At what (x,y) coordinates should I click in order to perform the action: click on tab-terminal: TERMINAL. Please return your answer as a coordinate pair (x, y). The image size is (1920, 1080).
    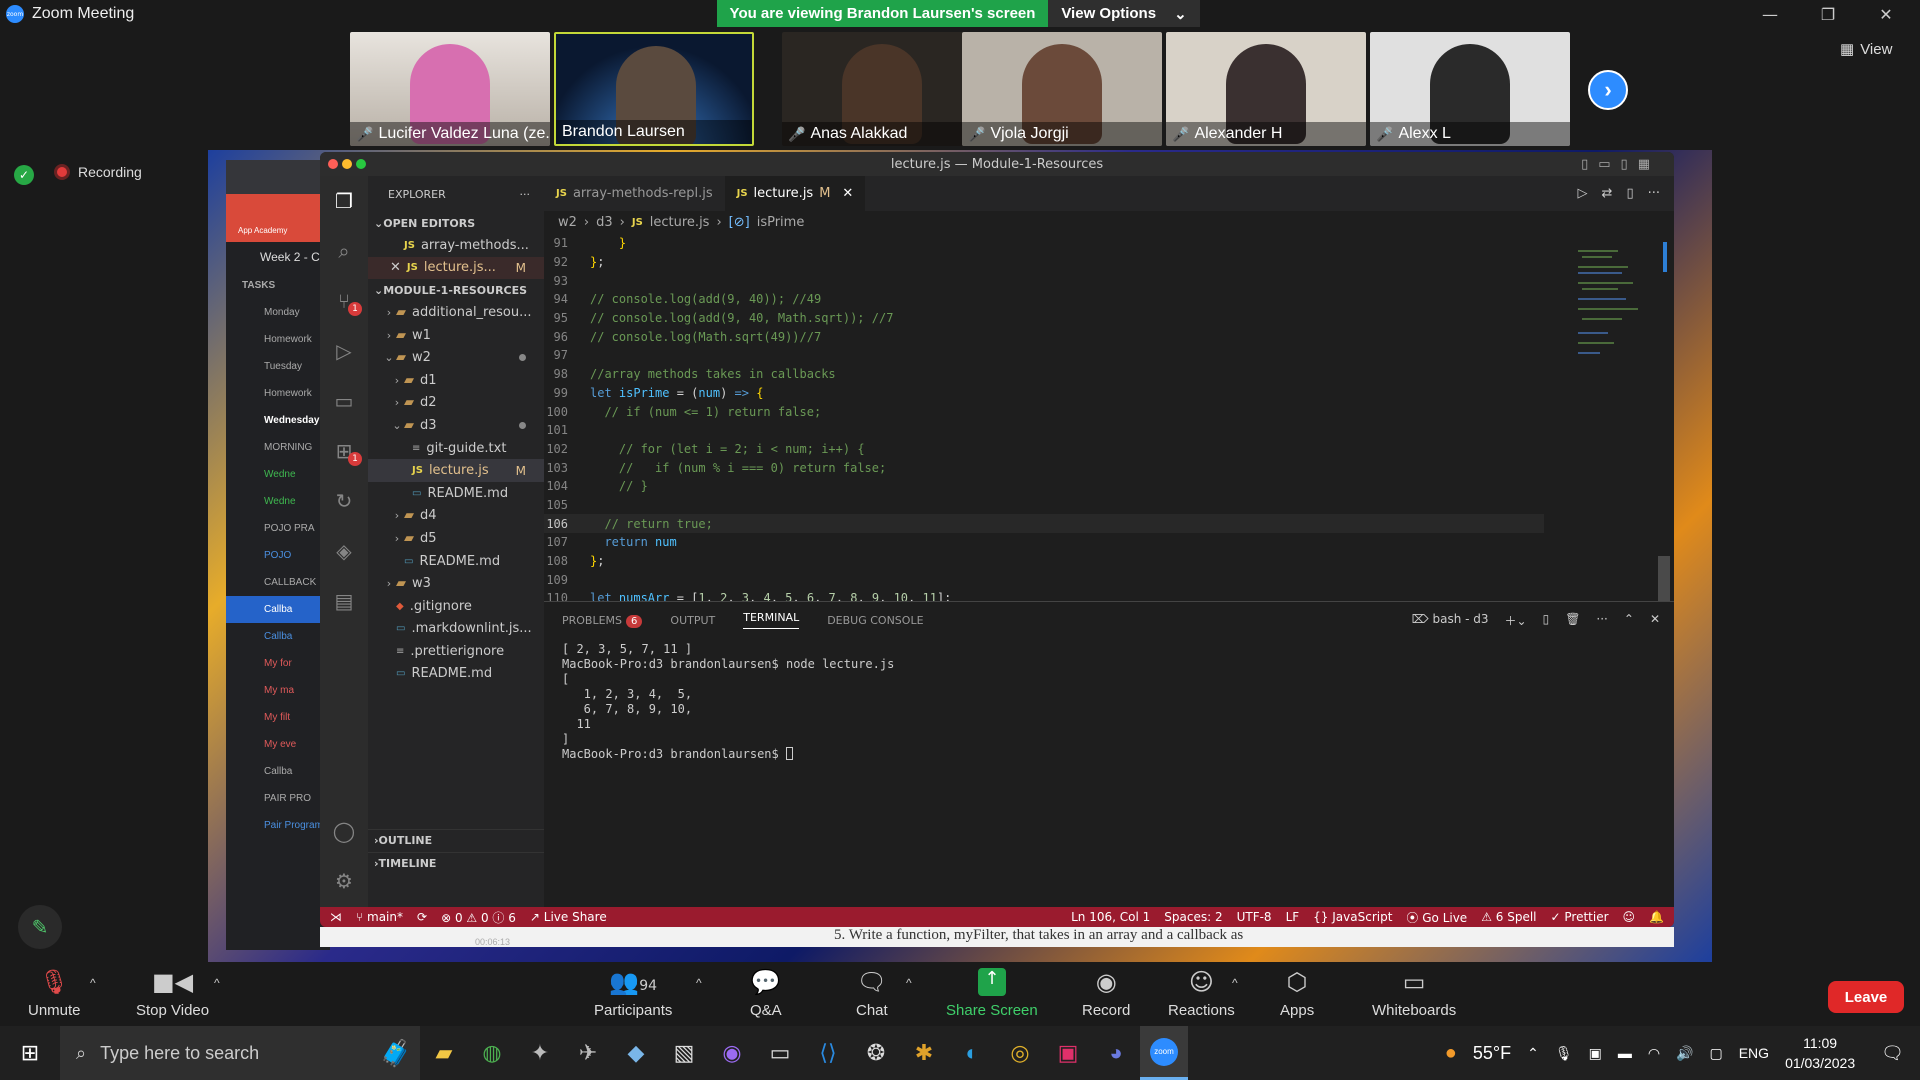
    Looking at the image, I should click on (771, 620).